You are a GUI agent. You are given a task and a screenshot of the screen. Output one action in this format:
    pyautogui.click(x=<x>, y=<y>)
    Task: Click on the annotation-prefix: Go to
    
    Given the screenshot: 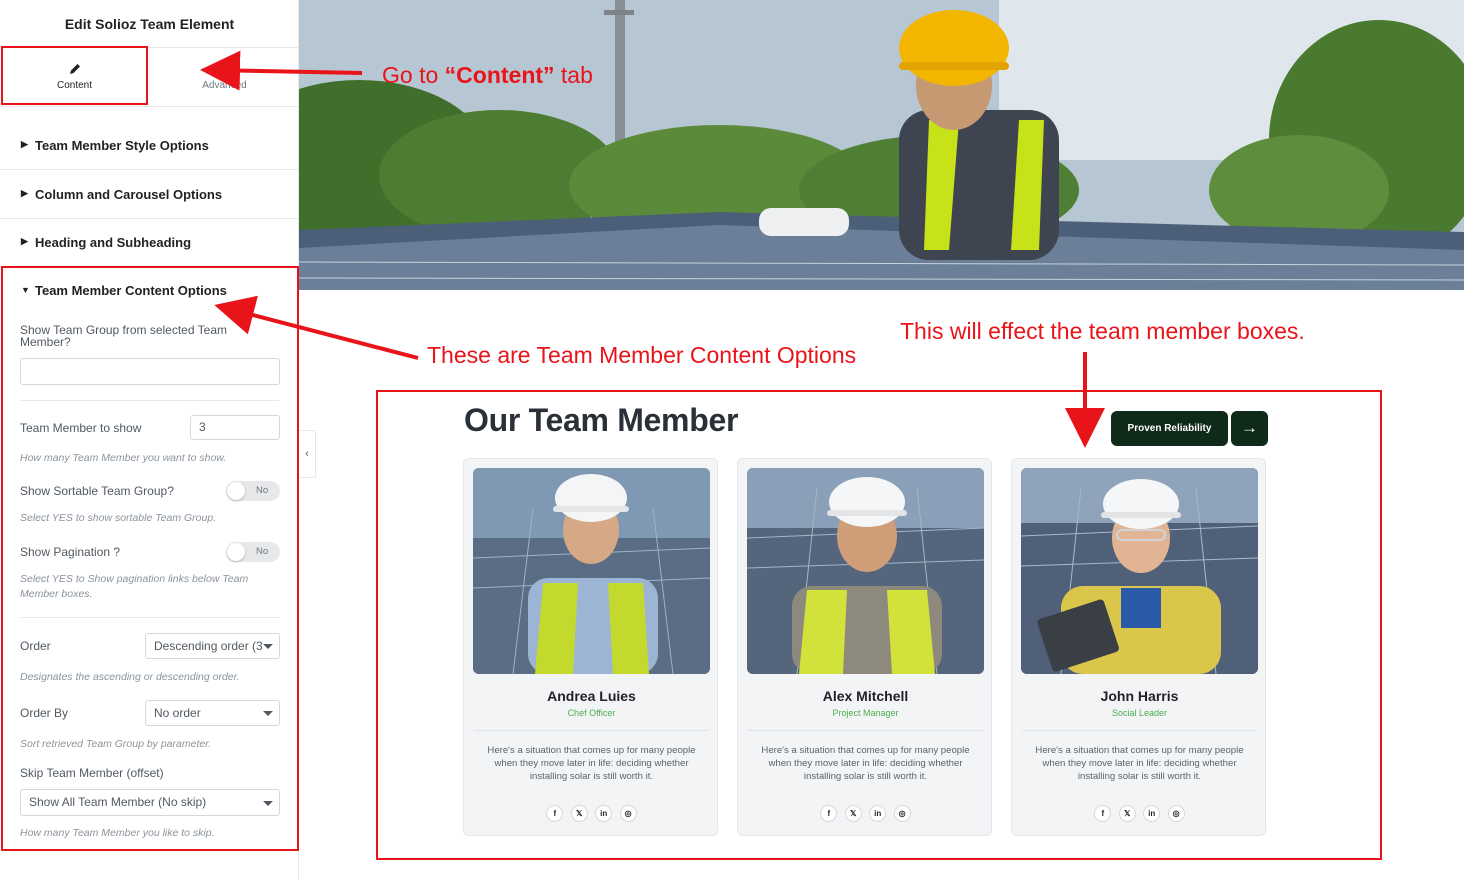 What is the action you would take?
    pyautogui.click(x=413, y=75)
    